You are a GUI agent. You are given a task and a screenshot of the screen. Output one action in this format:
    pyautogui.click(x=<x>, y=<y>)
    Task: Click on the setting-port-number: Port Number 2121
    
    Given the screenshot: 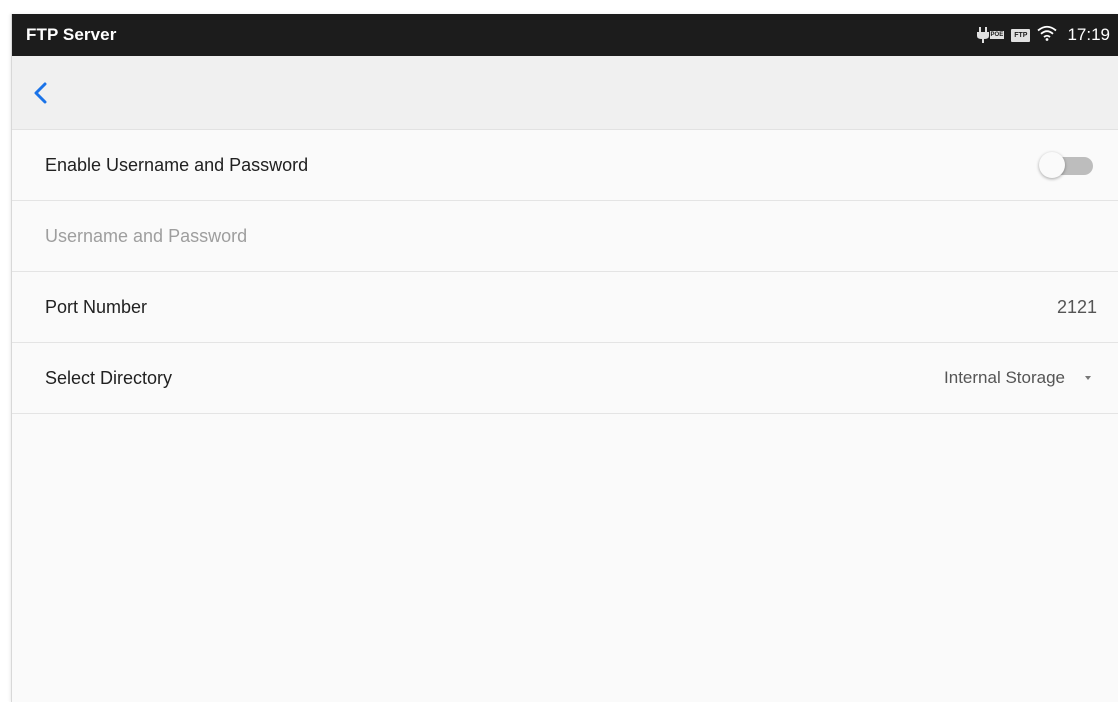 What is the action you would take?
    pyautogui.click(x=565, y=307)
    